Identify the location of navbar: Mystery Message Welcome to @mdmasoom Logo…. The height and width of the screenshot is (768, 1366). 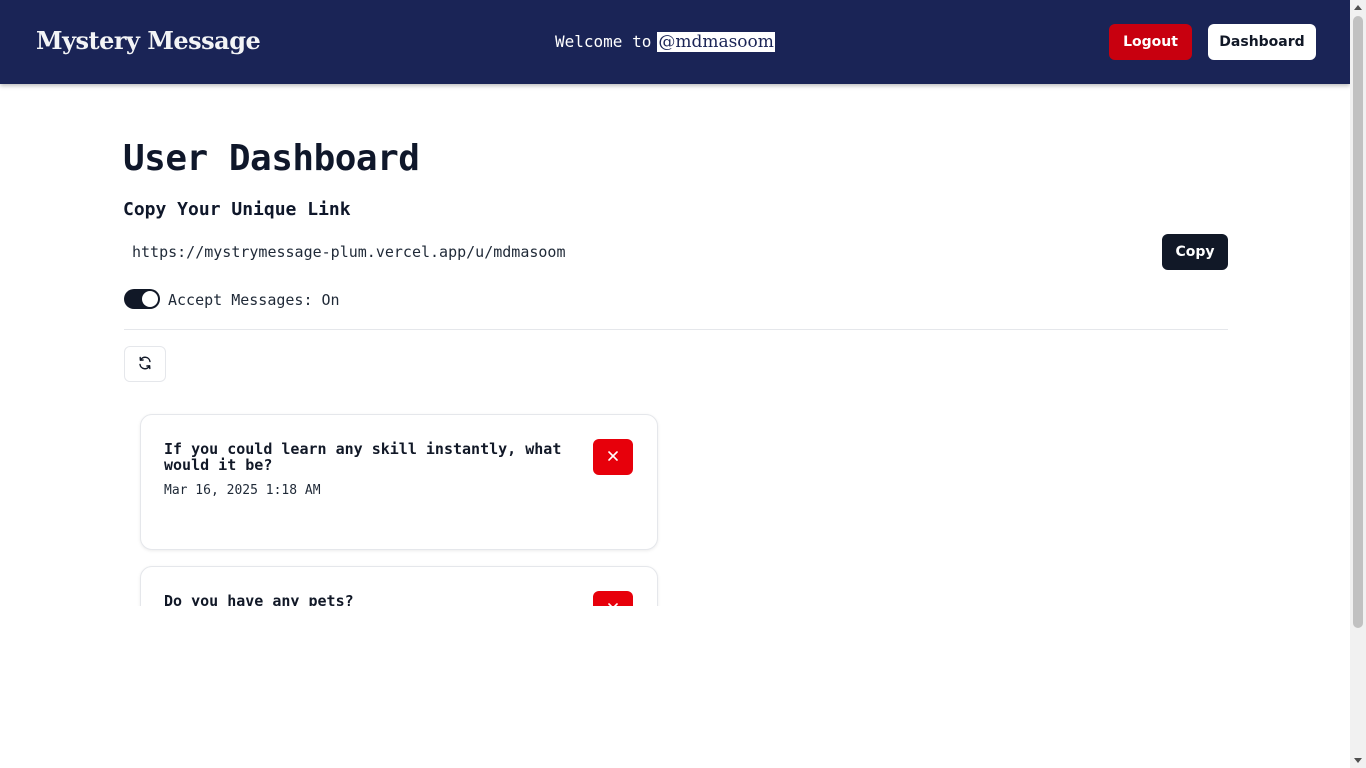
(675, 42).